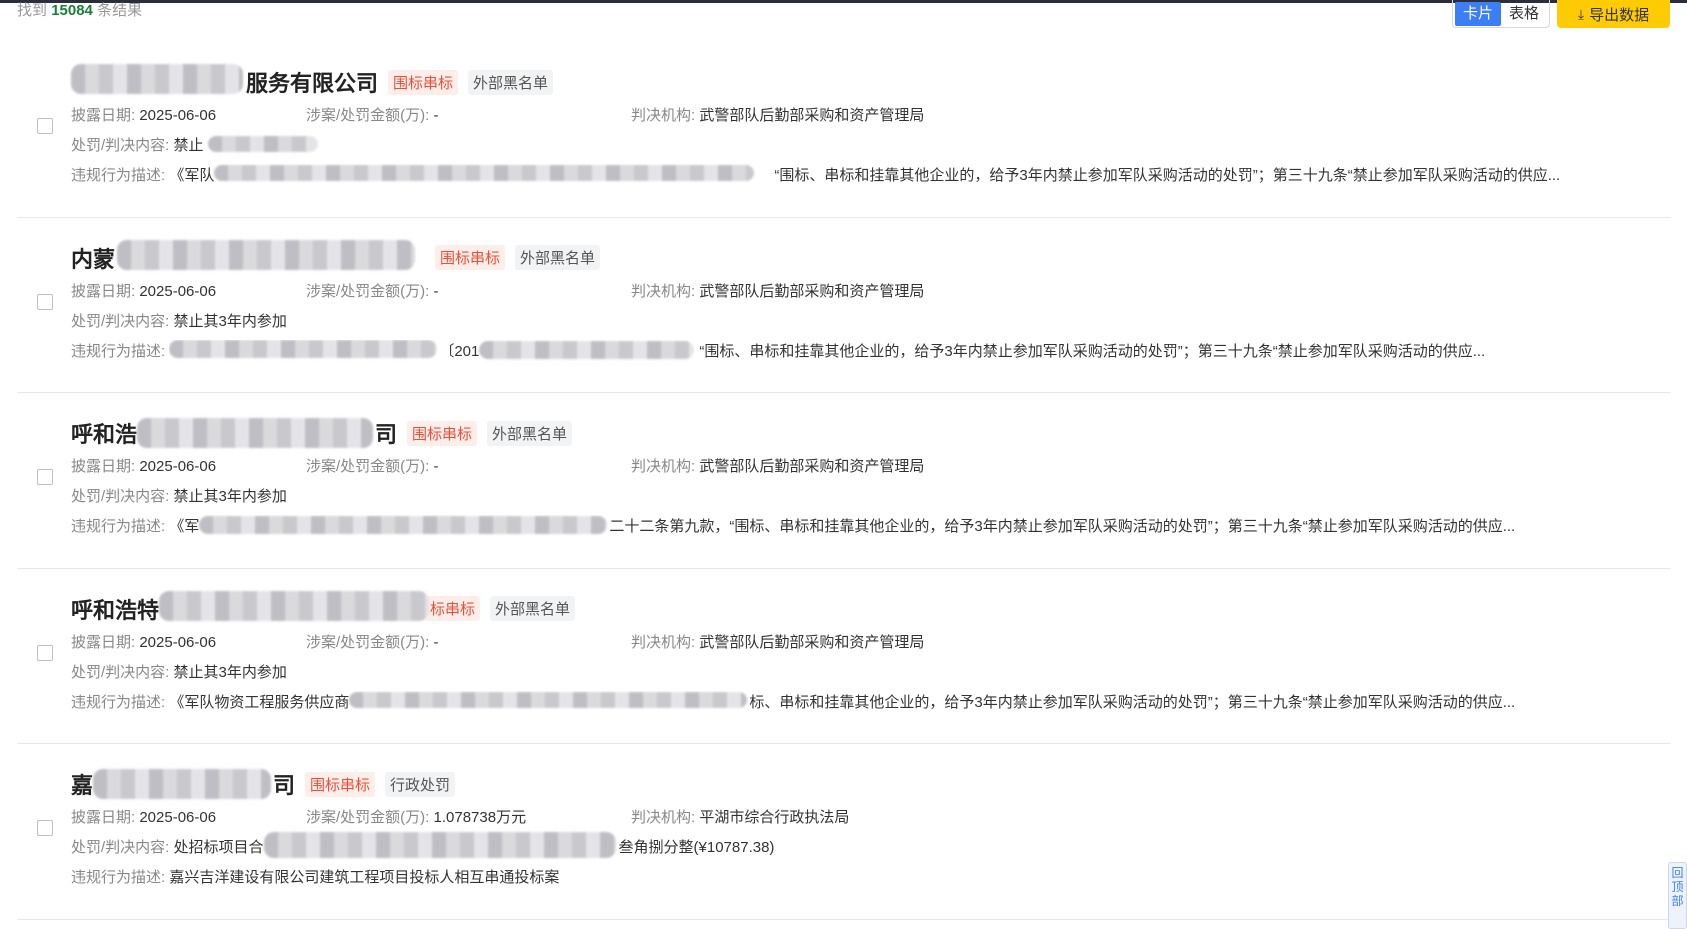 The image size is (1687, 929). I want to click on view-toggle: 卡片 表格, so click(1501, 14).